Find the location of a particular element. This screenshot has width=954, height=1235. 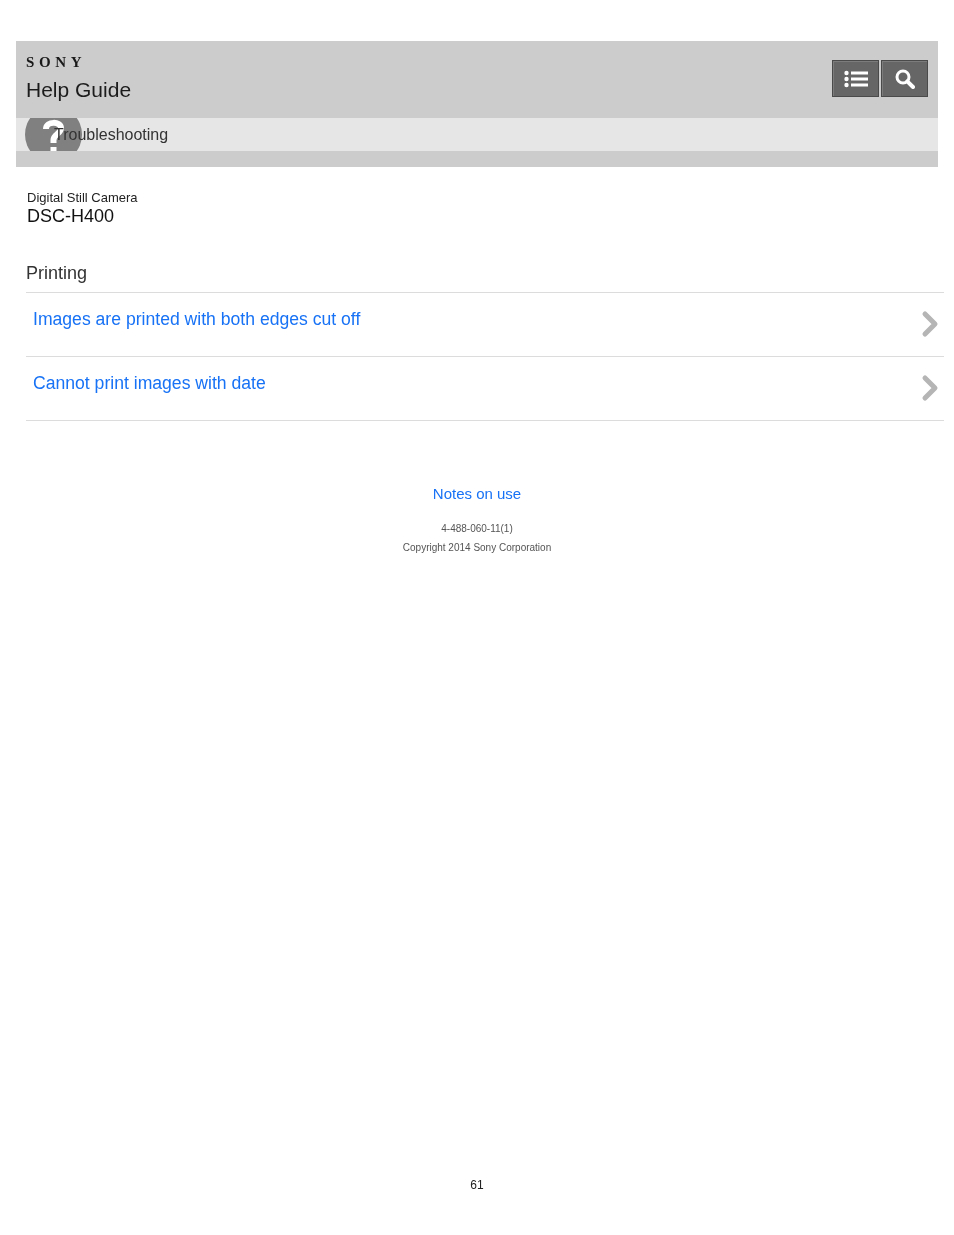

topic-link: Images are printed with both edges cut off is located at coordinates (197, 319).